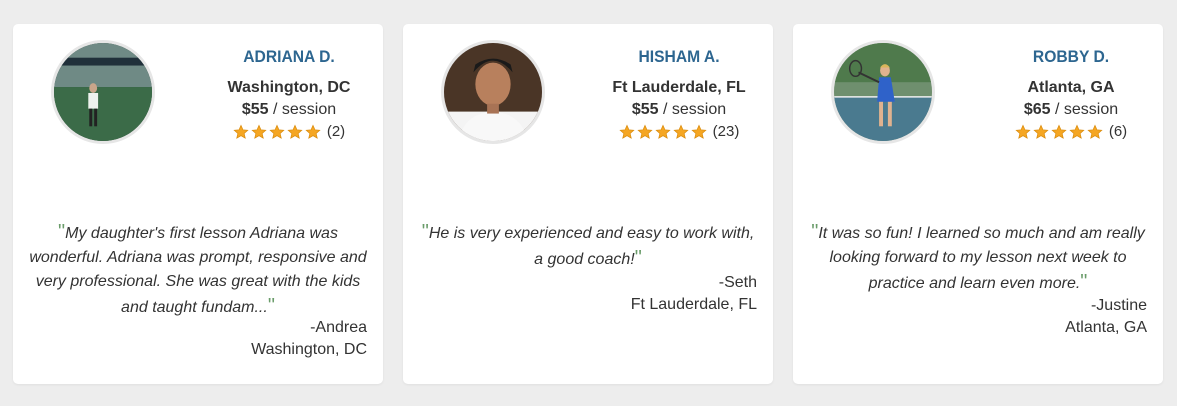  What do you see at coordinates (1106, 317) in the screenshot?
I see `review-signature: -Justine Atlanta, GA` at bounding box center [1106, 317].